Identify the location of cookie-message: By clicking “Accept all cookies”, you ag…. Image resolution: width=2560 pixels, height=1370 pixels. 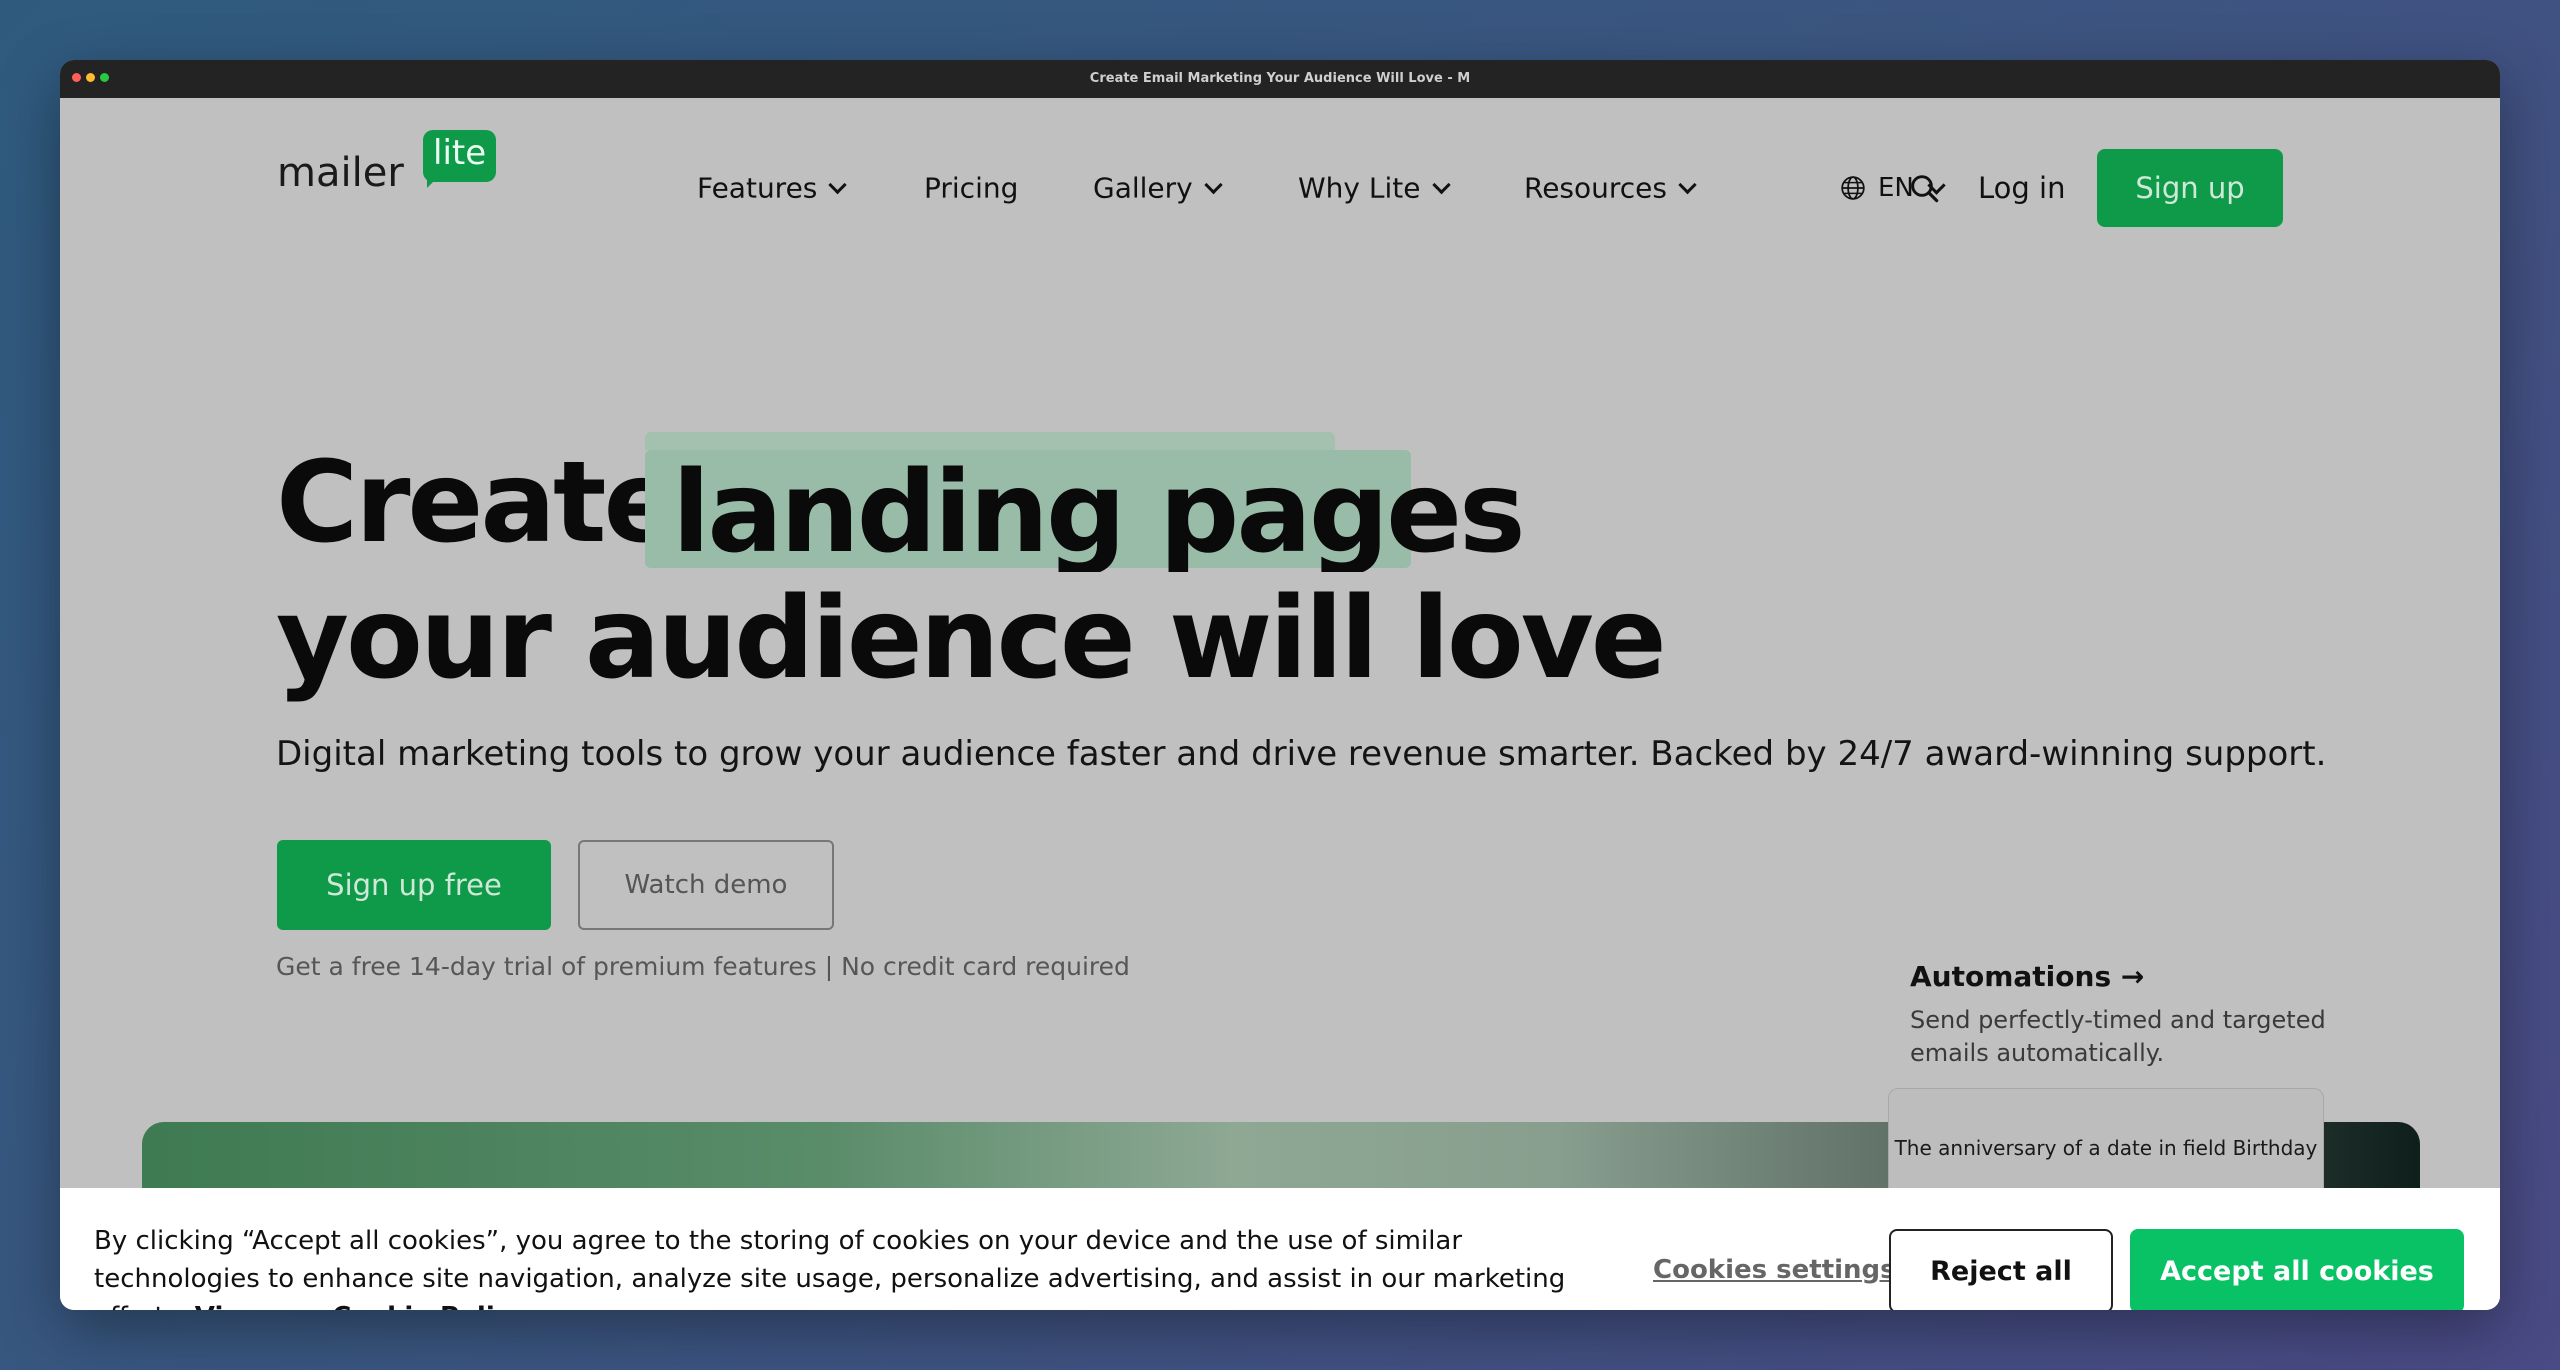
(830, 1268).